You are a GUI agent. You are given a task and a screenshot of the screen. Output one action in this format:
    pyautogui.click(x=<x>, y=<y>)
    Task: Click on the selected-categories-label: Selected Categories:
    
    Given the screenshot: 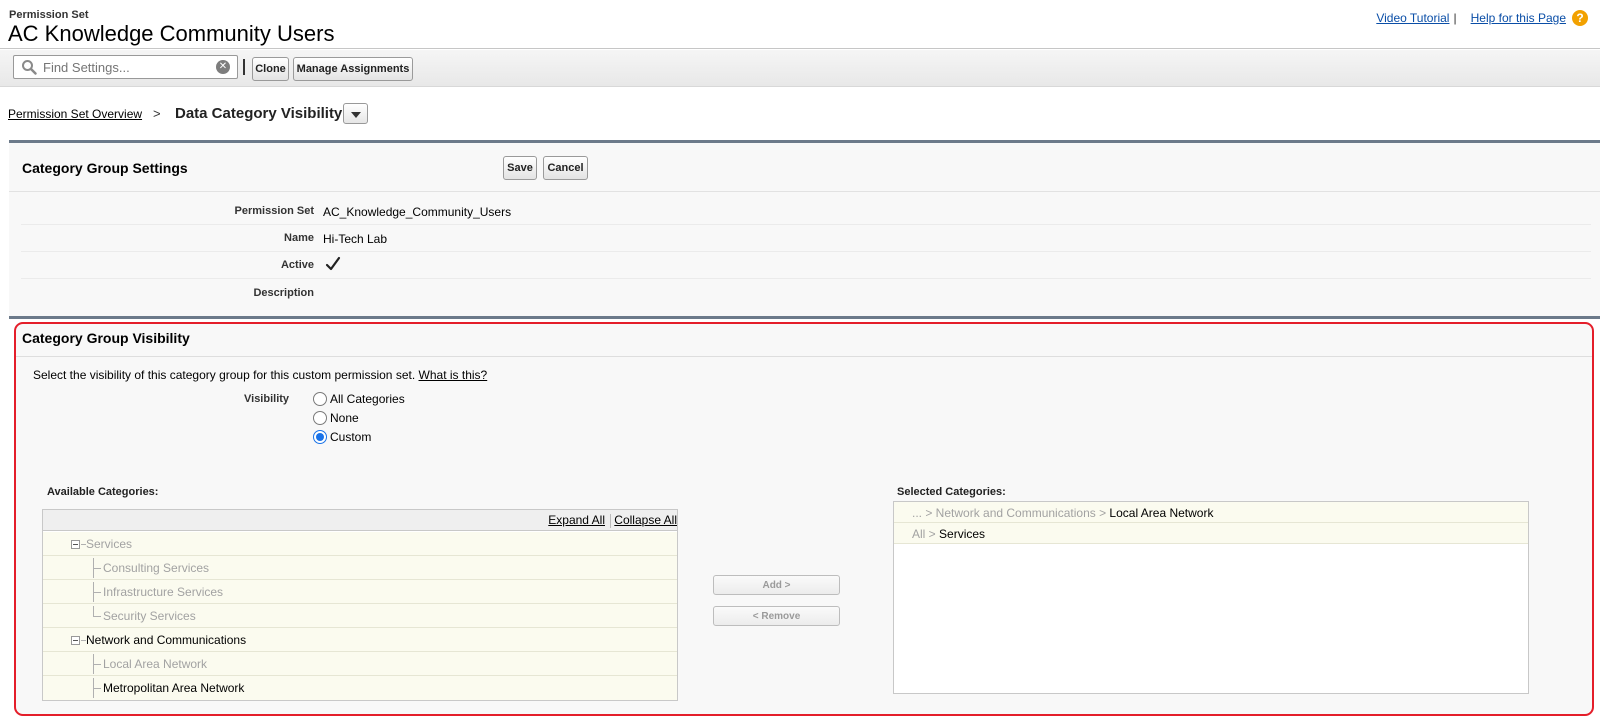 What is the action you would take?
    pyautogui.click(x=951, y=492)
    